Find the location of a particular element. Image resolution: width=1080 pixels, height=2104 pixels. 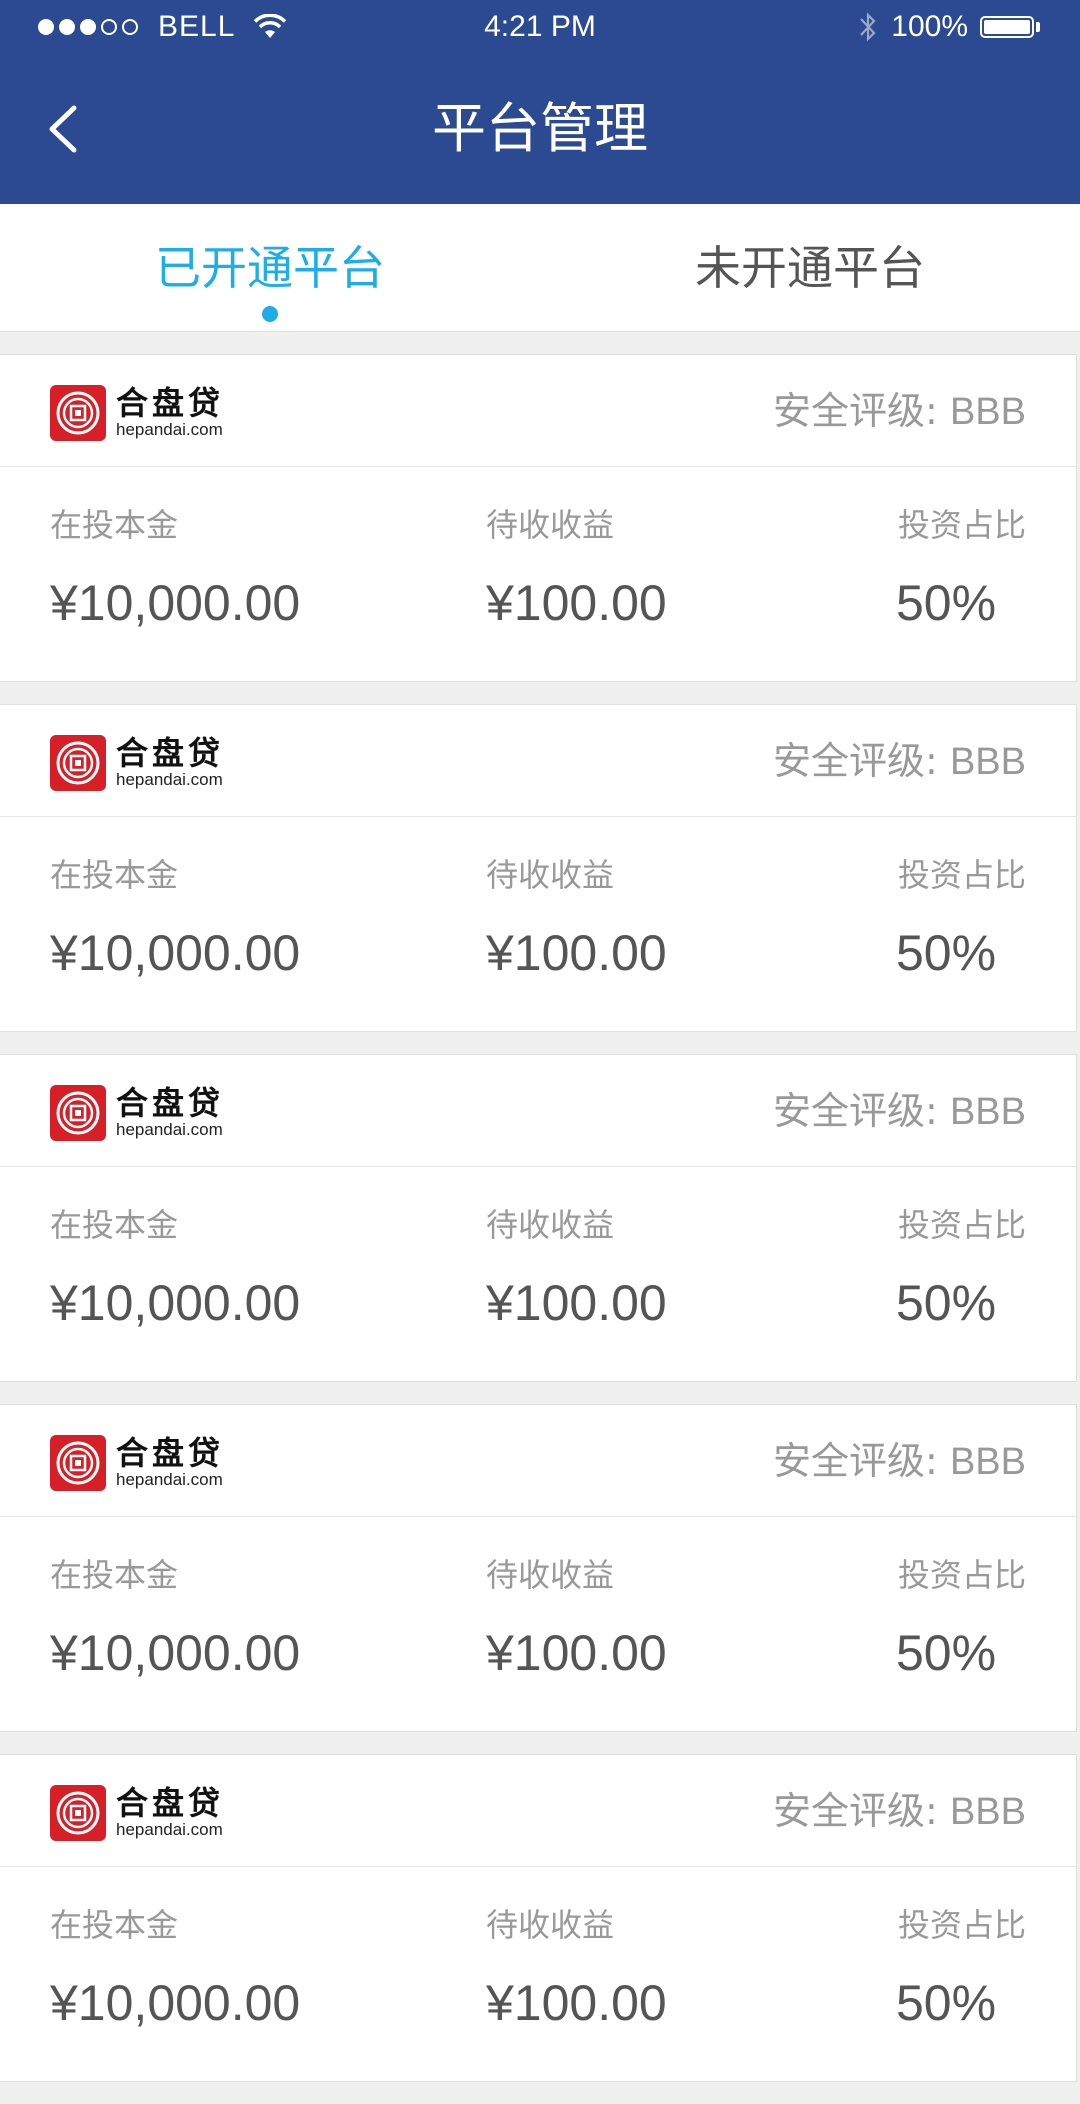

page-title: 平台管理 is located at coordinates (540, 128).